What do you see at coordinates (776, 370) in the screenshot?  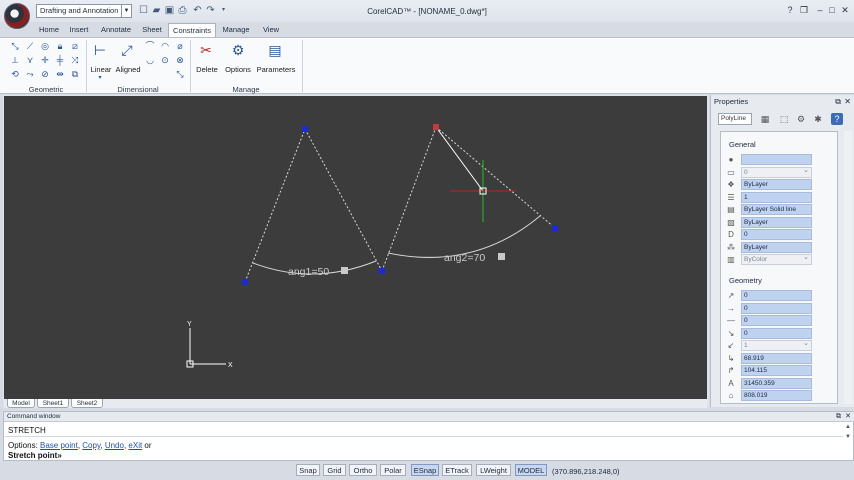 I see `property-value: 104.115` at bounding box center [776, 370].